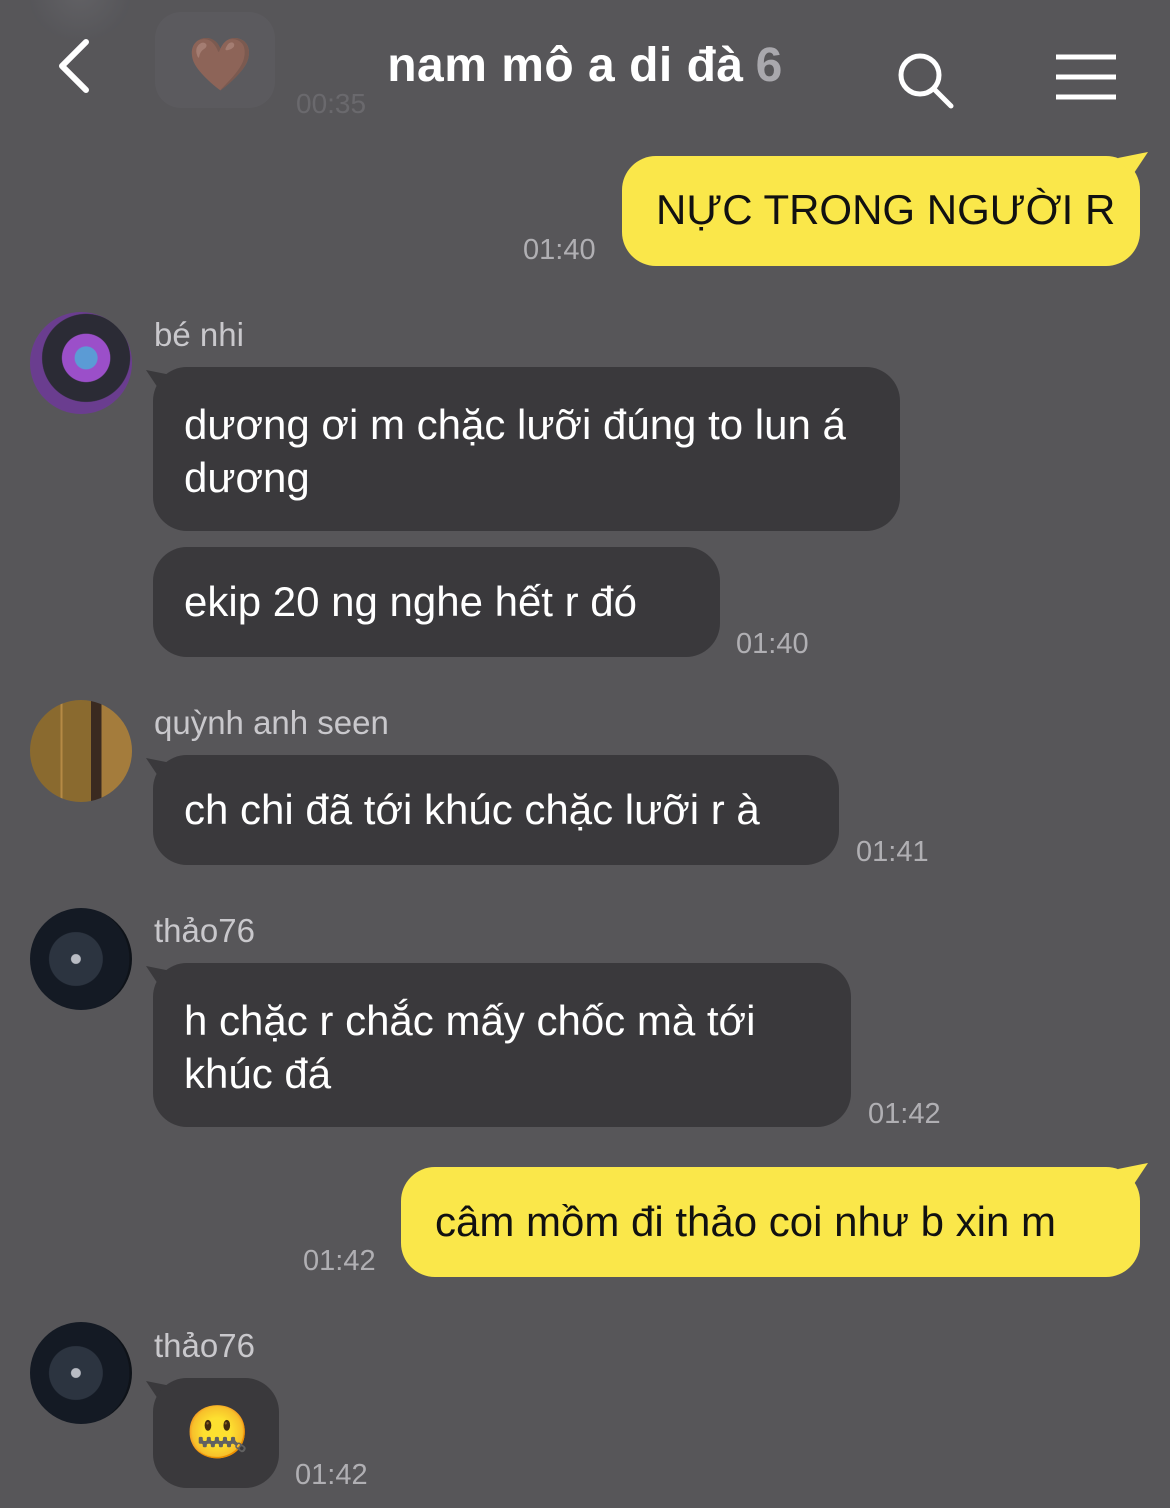 The width and height of the screenshot is (1170, 1508). I want to click on chat-header: nam mô a di đà 6, so click(585, 70).